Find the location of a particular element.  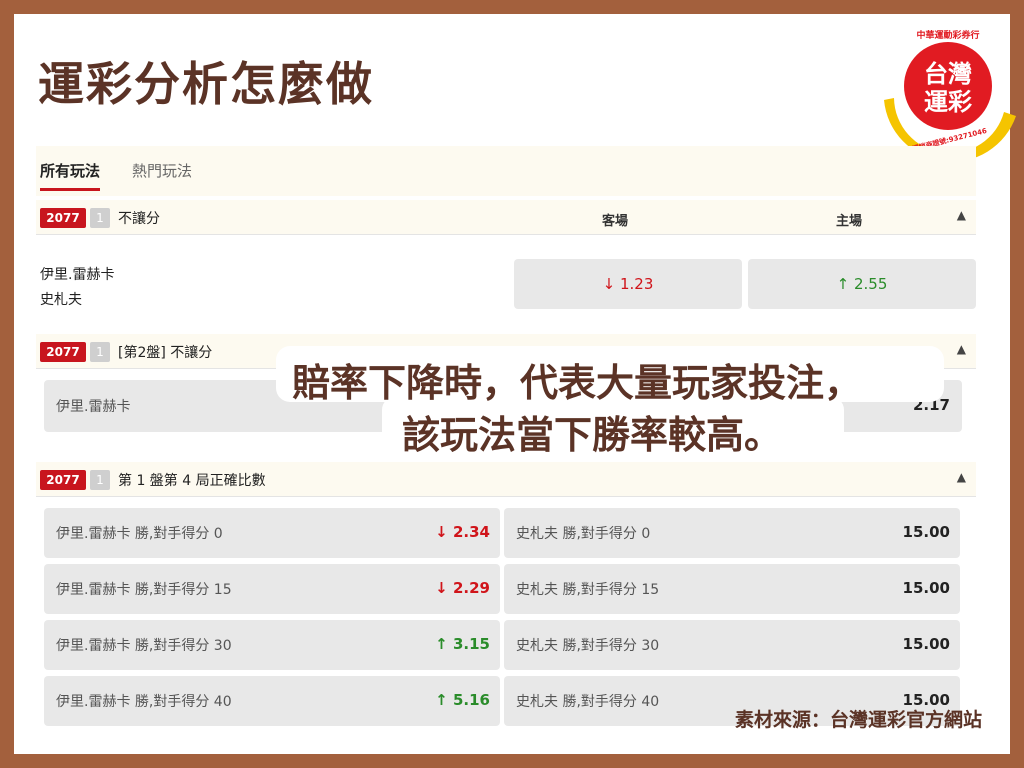

section-header: 2077 1 第 1 盤第 4 局正確比數 ▲ is located at coordinates (506, 479).